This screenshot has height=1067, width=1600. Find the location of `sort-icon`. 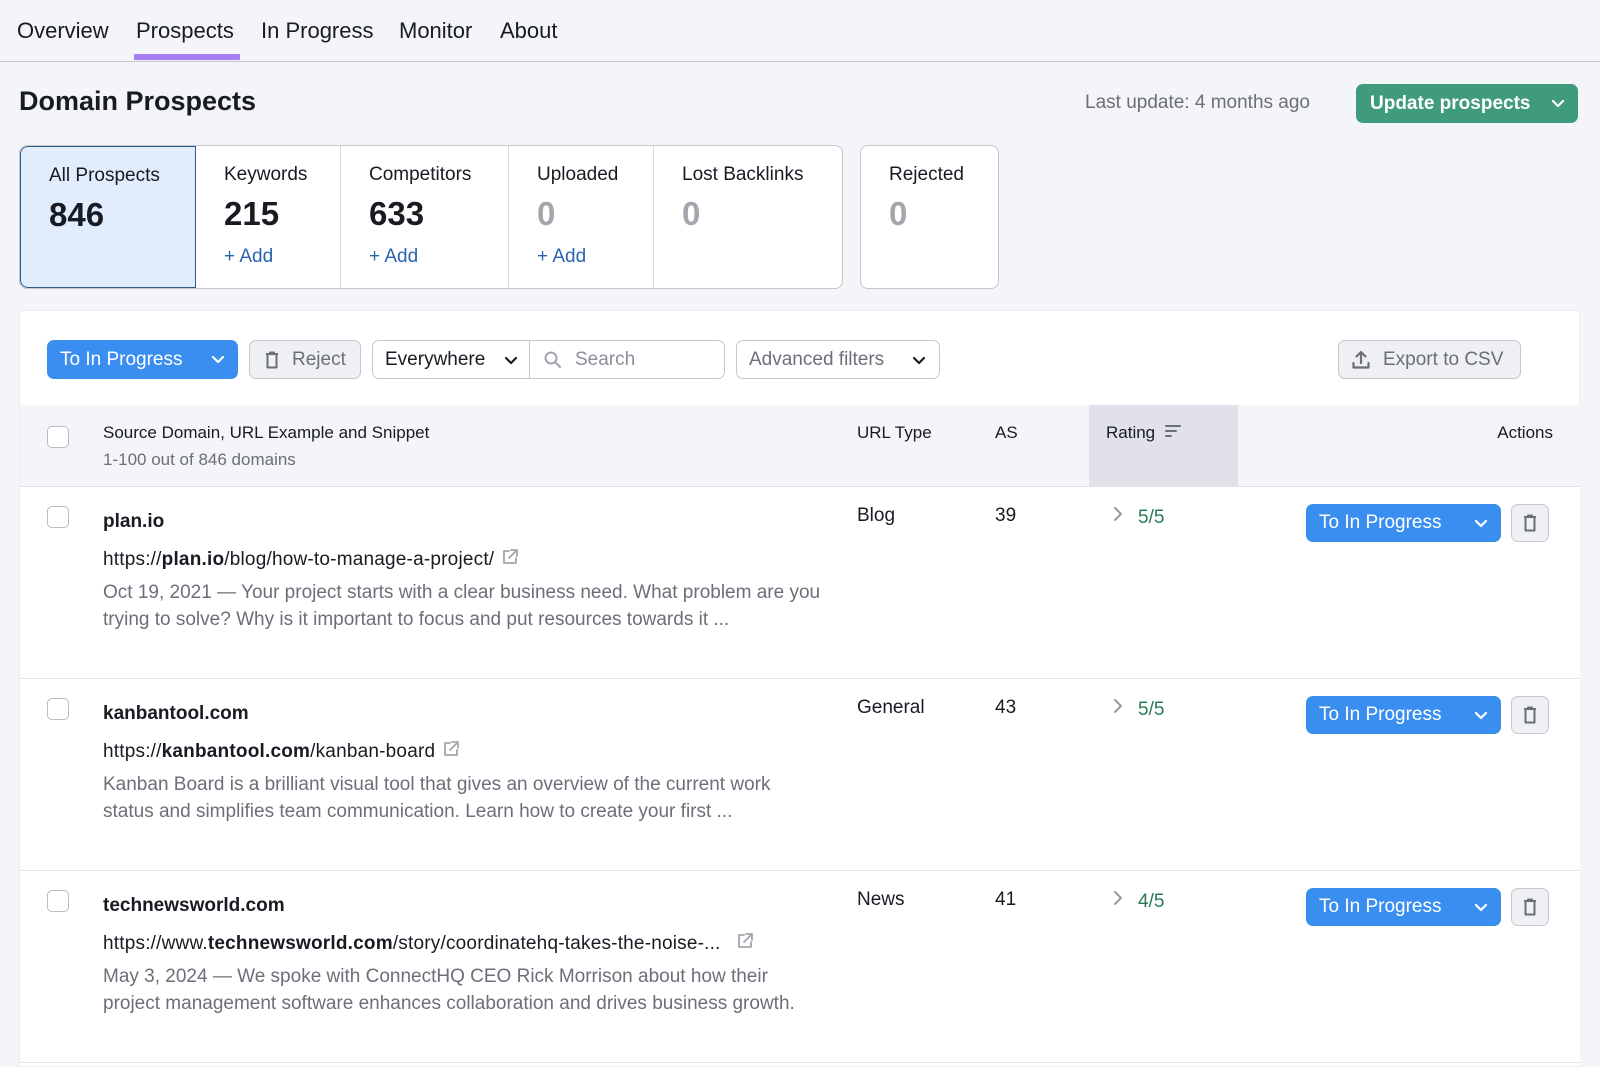

sort-icon is located at coordinates (1172, 431).